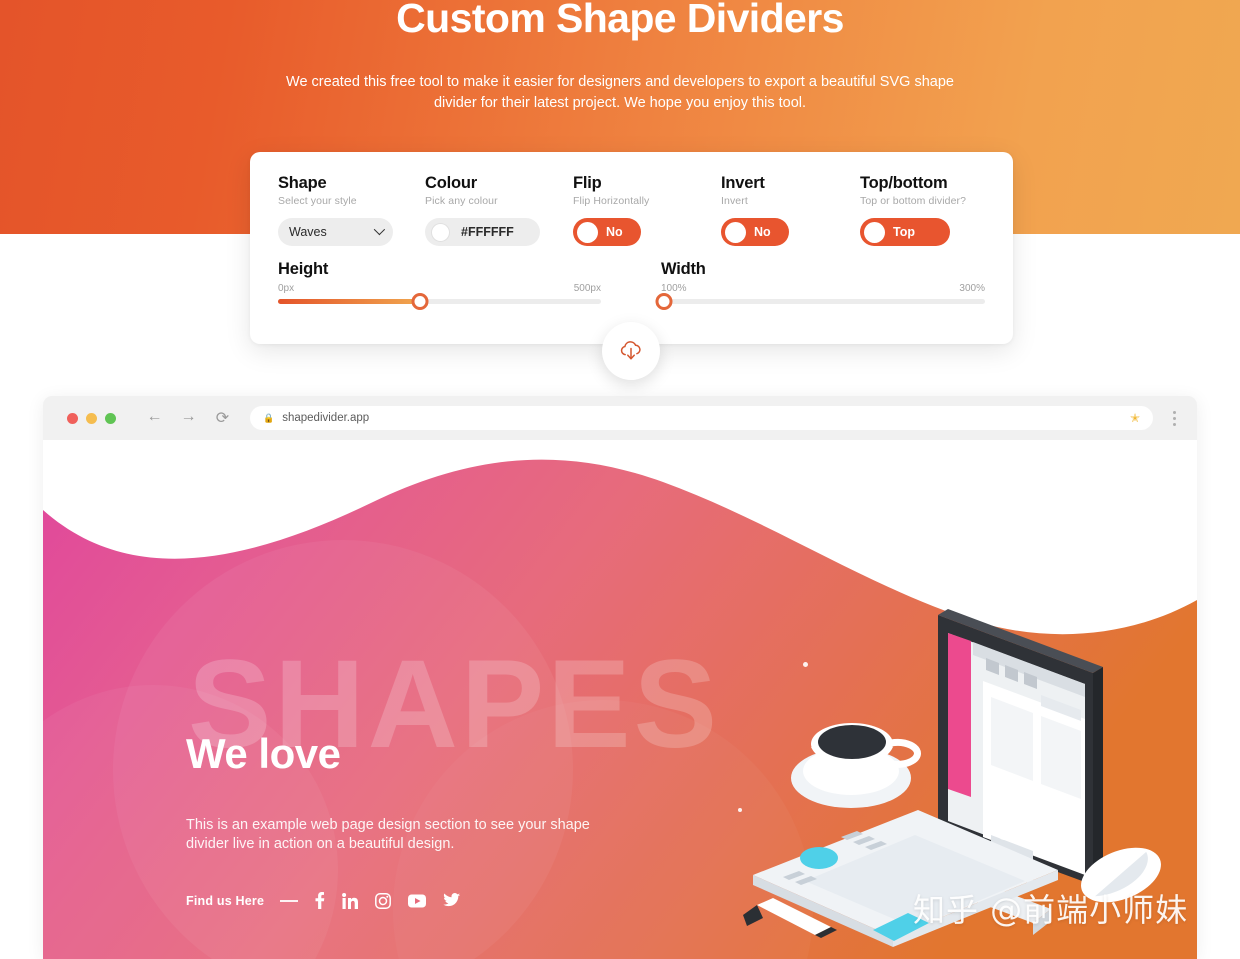 This screenshot has height=959, width=1240. What do you see at coordinates (701, 418) in the screenshot?
I see `address-bar: 🔒 shapedivider.app ✭` at bounding box center [701, 418].